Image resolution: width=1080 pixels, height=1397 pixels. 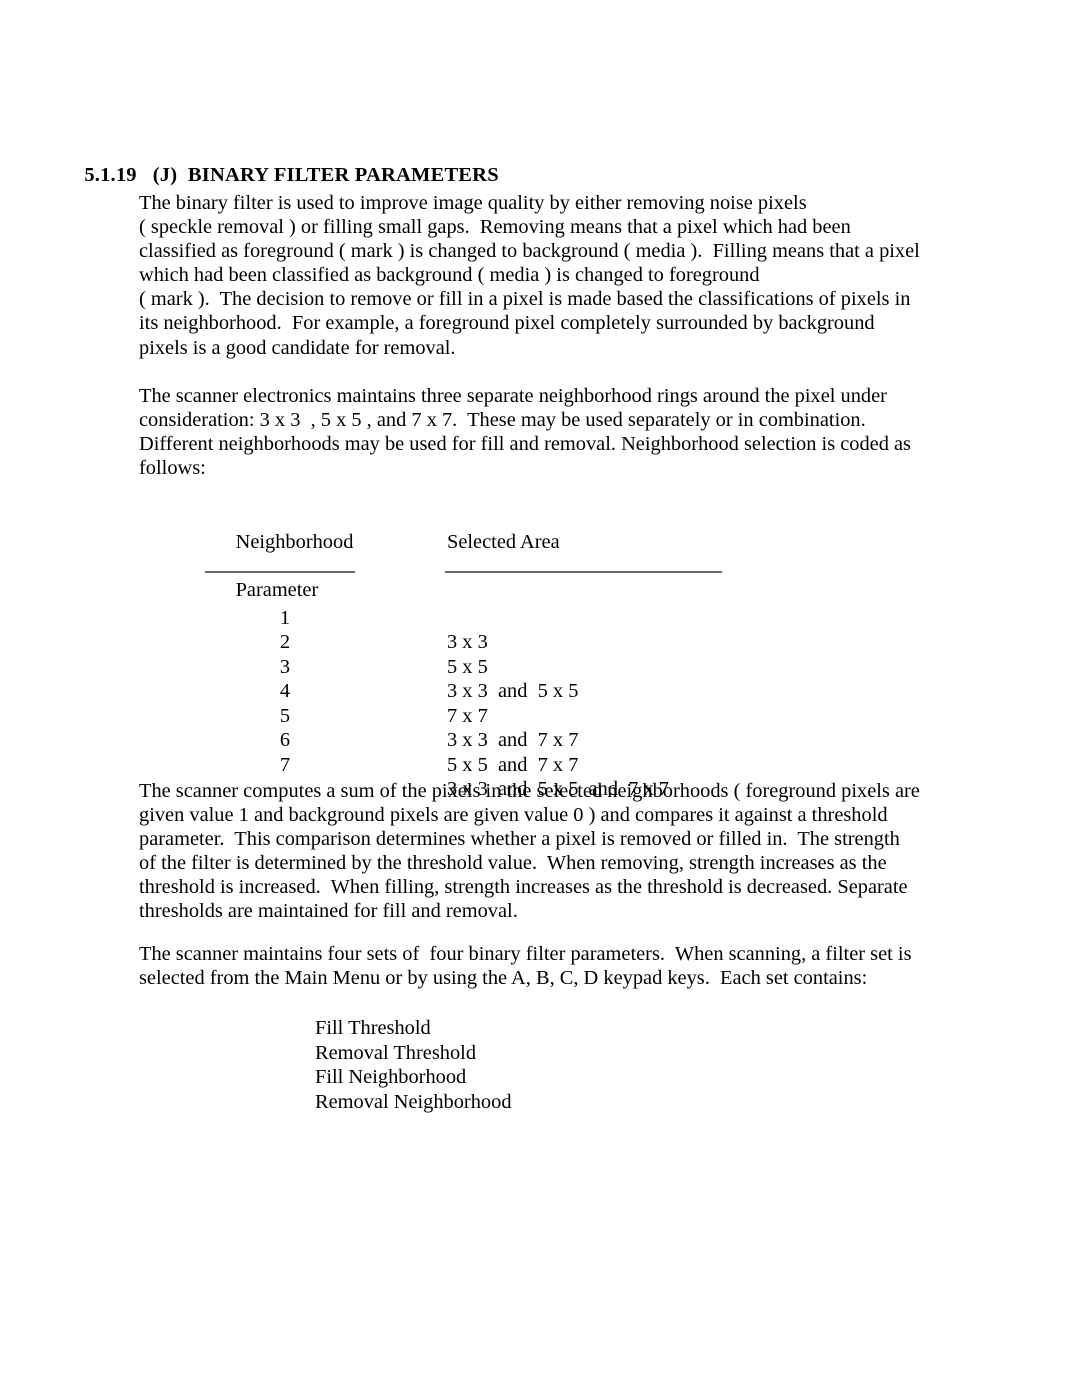 What do you see at coordinates (396, 1052) in the screenshot?
I see `list-item: Removal Threshold` at bounding box center [396, 1052].